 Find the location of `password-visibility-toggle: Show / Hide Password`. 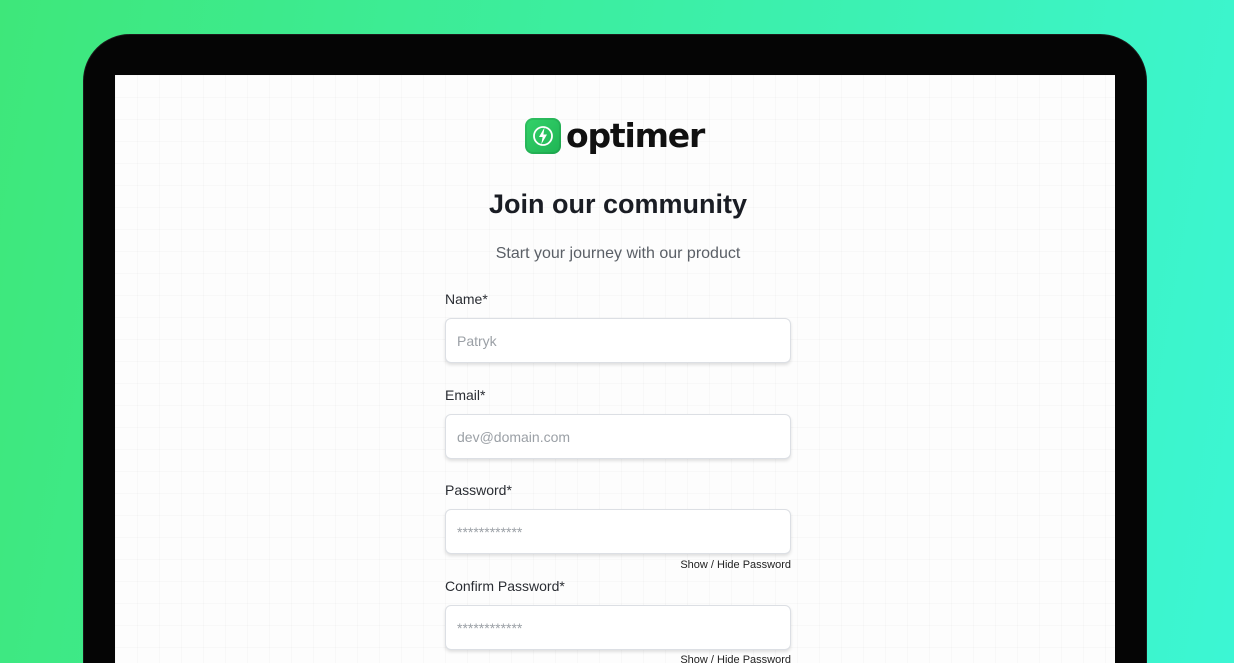

password-visibility-toggle: Show / Hide Password is located at coordinates (735, 565).